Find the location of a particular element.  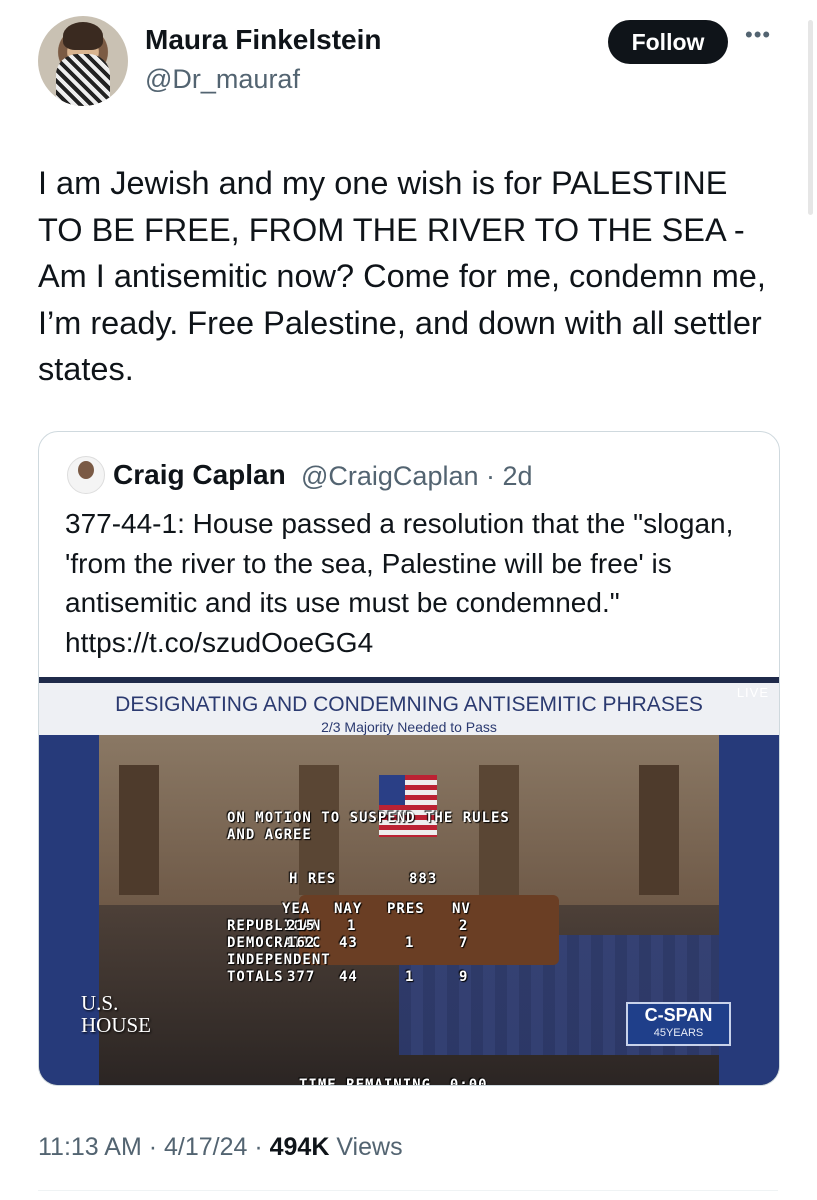

banner-subtitle: 2/3 Majority Needed to Pass is located at coordinates (409, 727).